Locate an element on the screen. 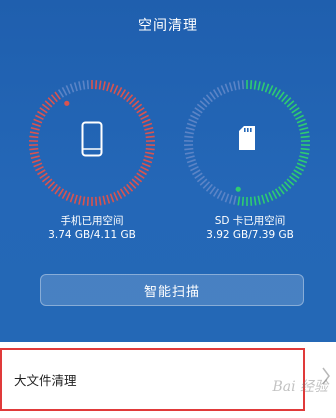 The width and height of the screenshot is (336, 418). phone-storage-label: 手机已用空间 is located at coordinates (92, 221).